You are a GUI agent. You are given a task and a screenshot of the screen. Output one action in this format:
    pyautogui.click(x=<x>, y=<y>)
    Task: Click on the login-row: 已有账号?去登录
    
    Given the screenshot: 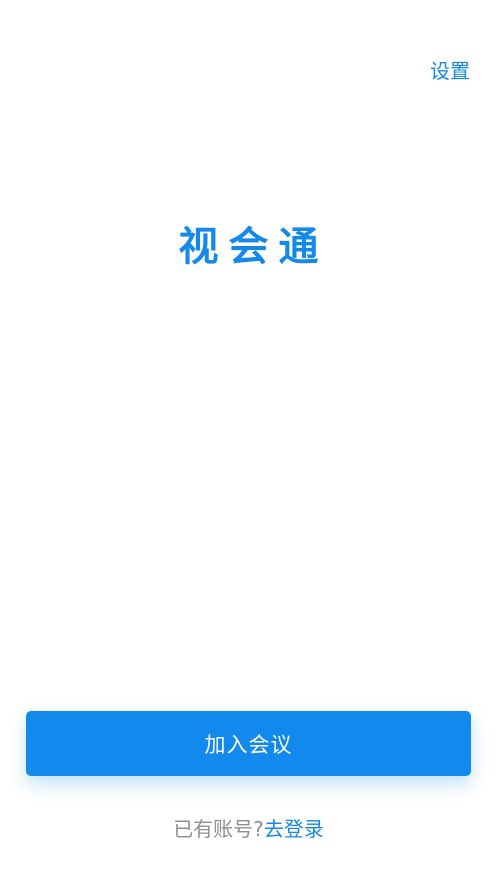 What is the action you would take?
    pyautogui.click(x=248, y=829)
    